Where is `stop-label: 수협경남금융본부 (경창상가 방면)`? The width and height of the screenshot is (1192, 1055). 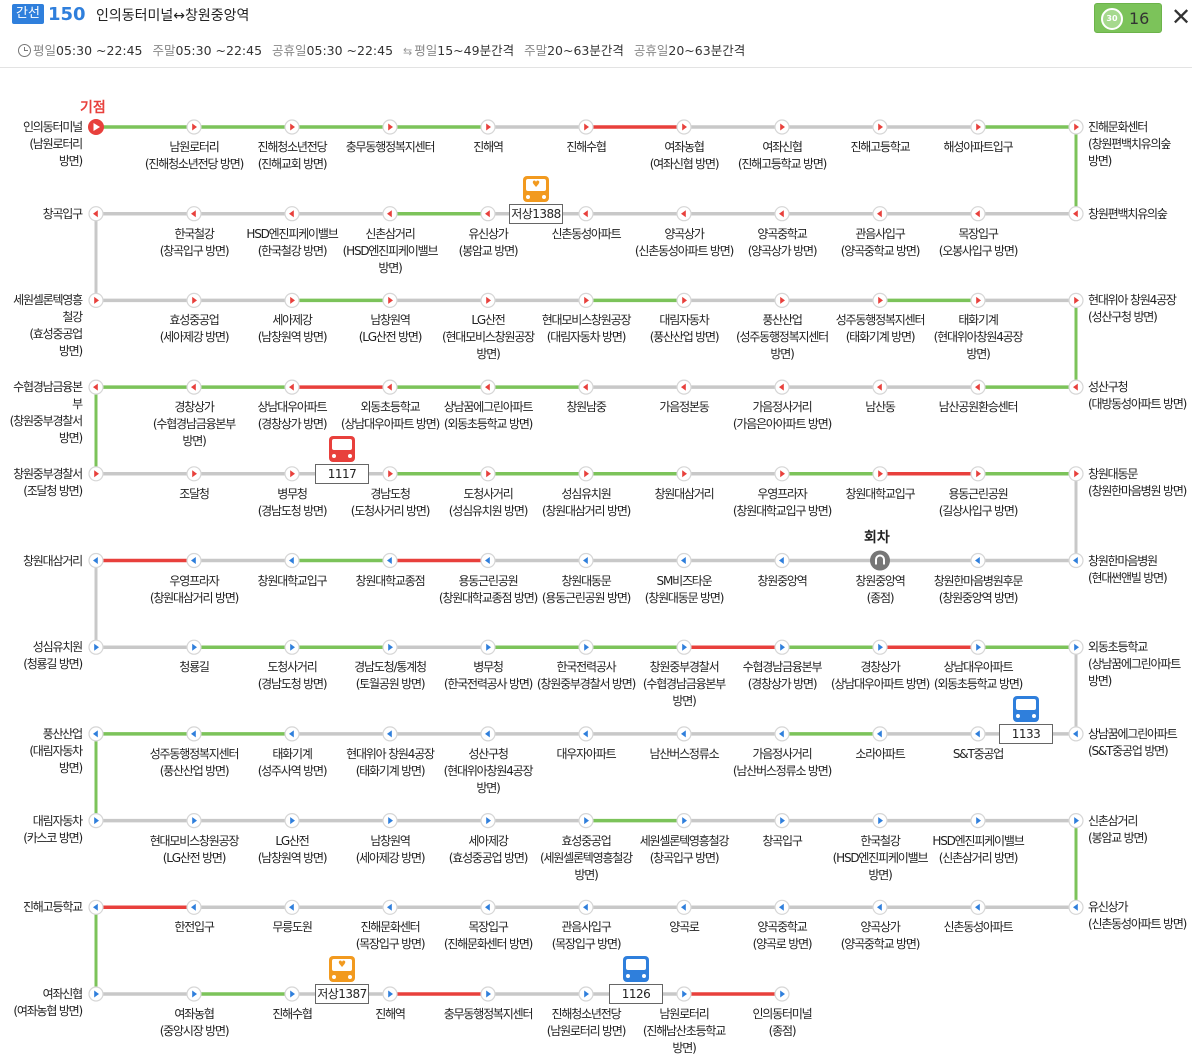 stop-label: 수협경남금융본부 (경창상가 방면) is located at coordinates (782, 676).